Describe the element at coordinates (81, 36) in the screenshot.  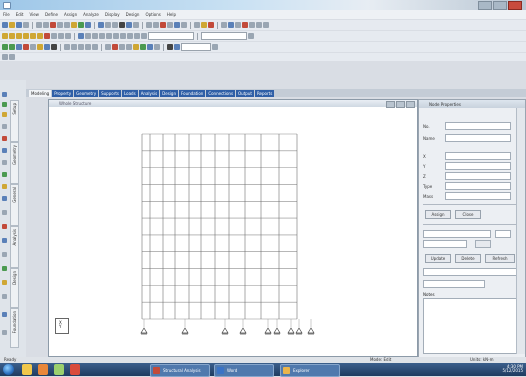
I see `tool-t-icon` at that location.